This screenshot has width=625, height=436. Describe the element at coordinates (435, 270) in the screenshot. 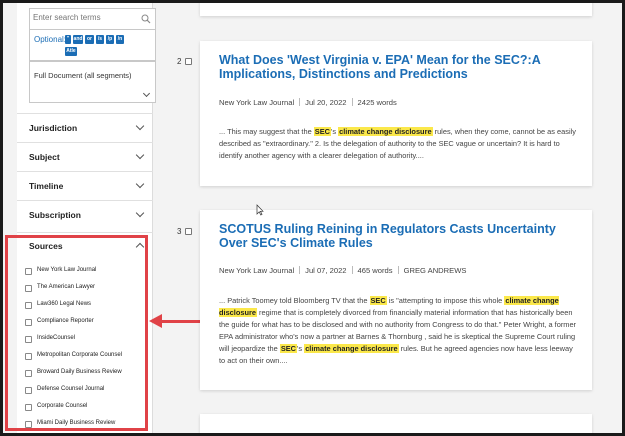

I see `result-author: GREG ANDREWS` at that location.